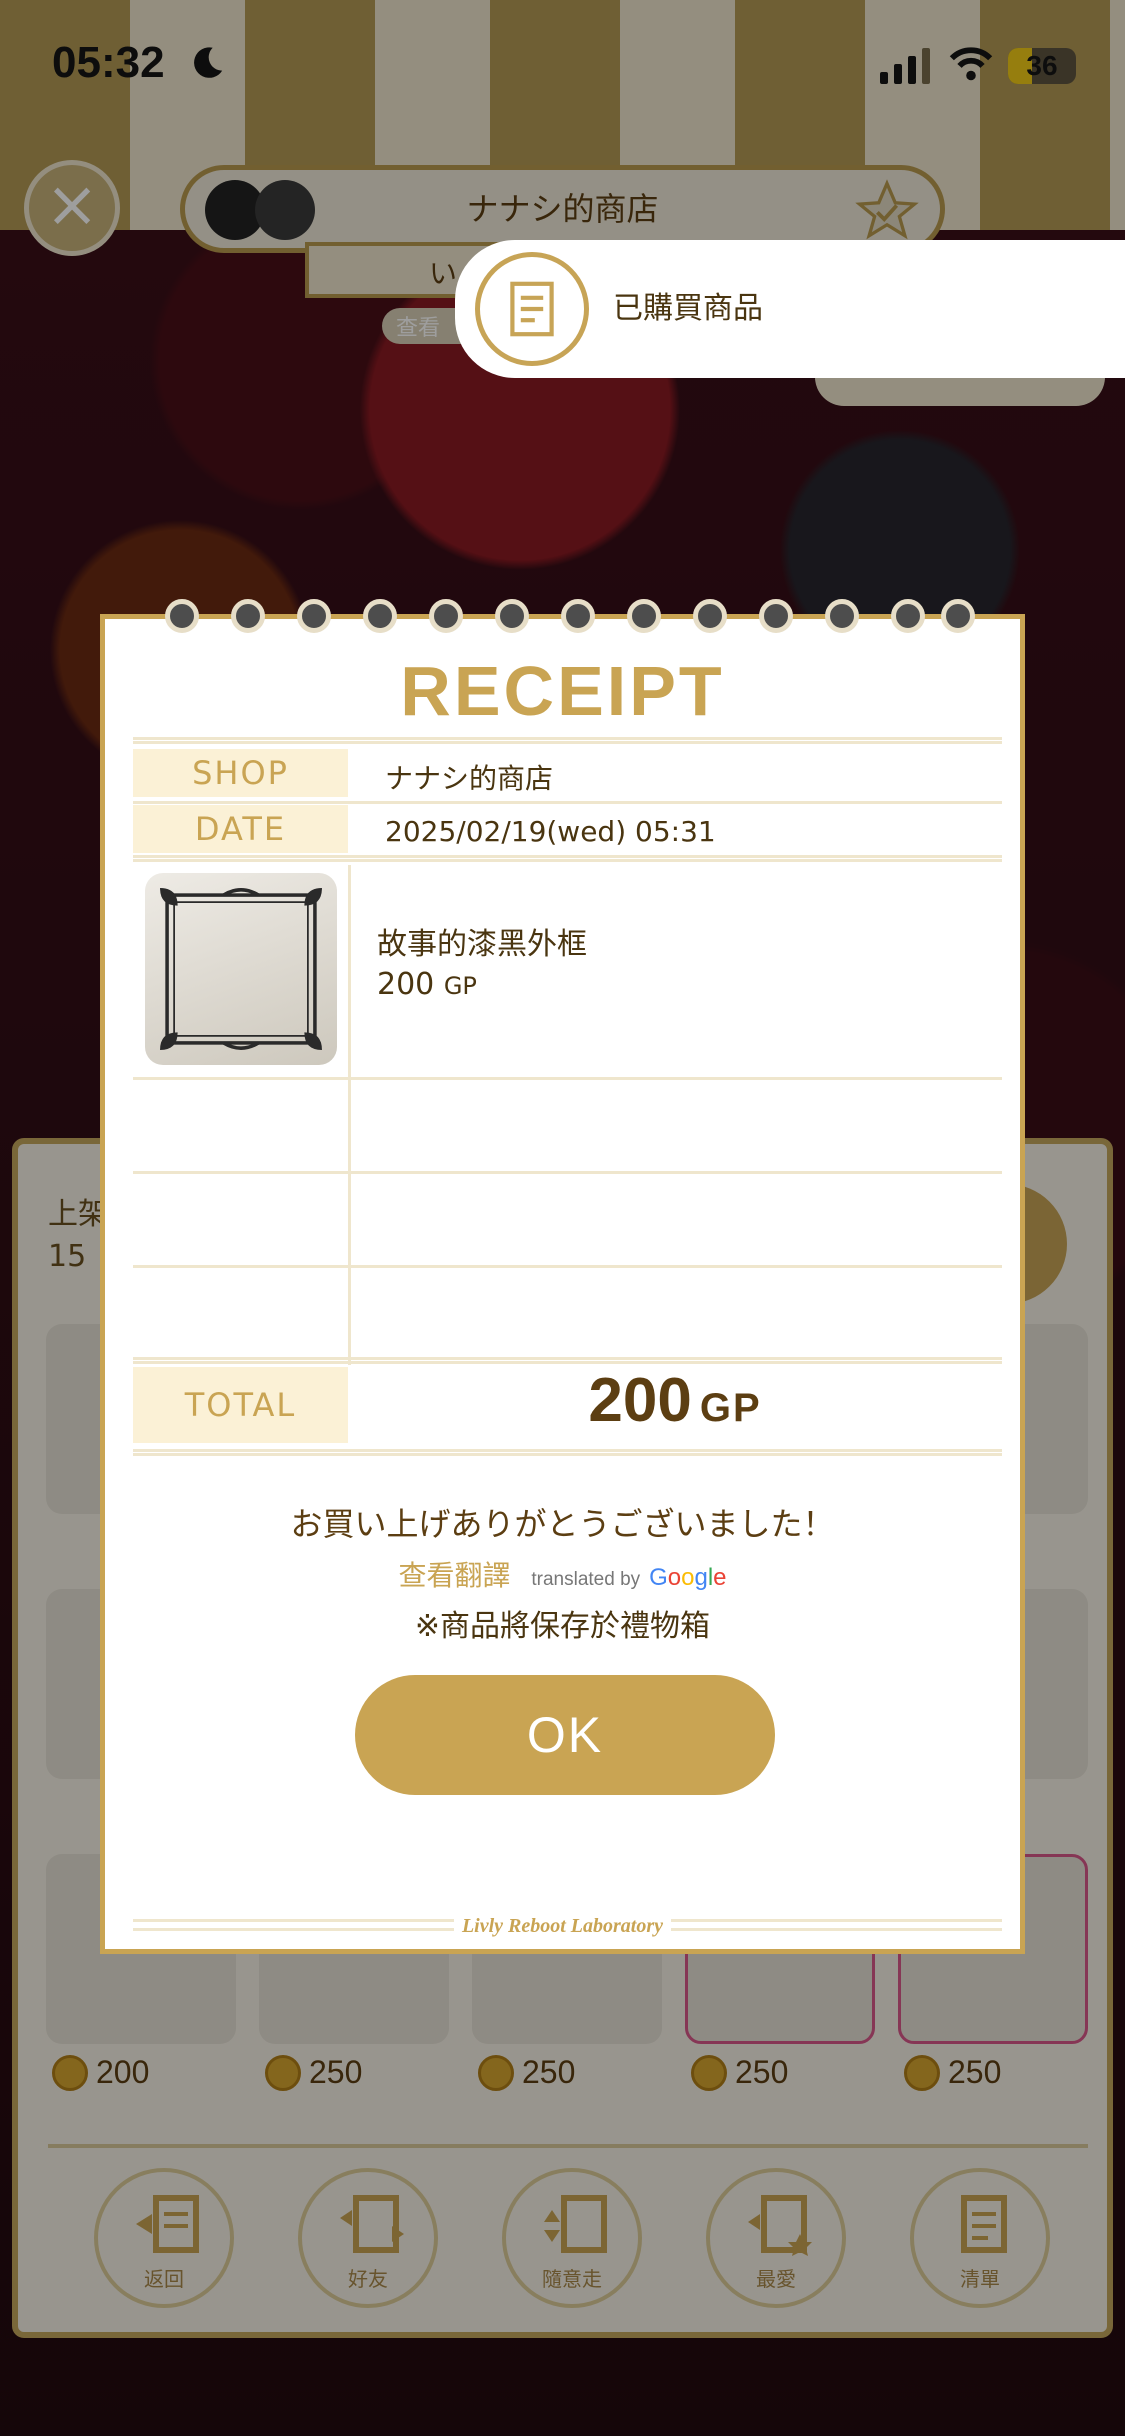 The image size is (1125, 2436). Describe the element at coordinates (586, 1579) in the screenshot. I see `translated-by-label: translated by` at that location.